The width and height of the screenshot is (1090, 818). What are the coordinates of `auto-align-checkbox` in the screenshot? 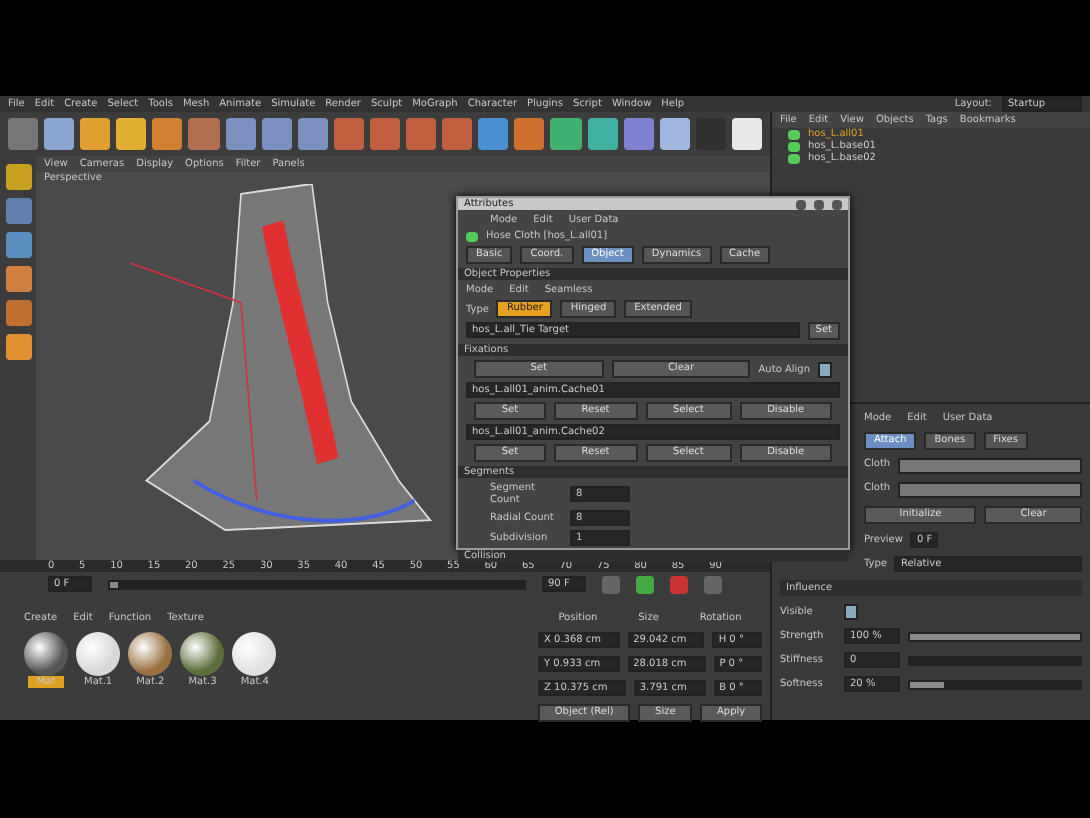 It's located at (825, 369).